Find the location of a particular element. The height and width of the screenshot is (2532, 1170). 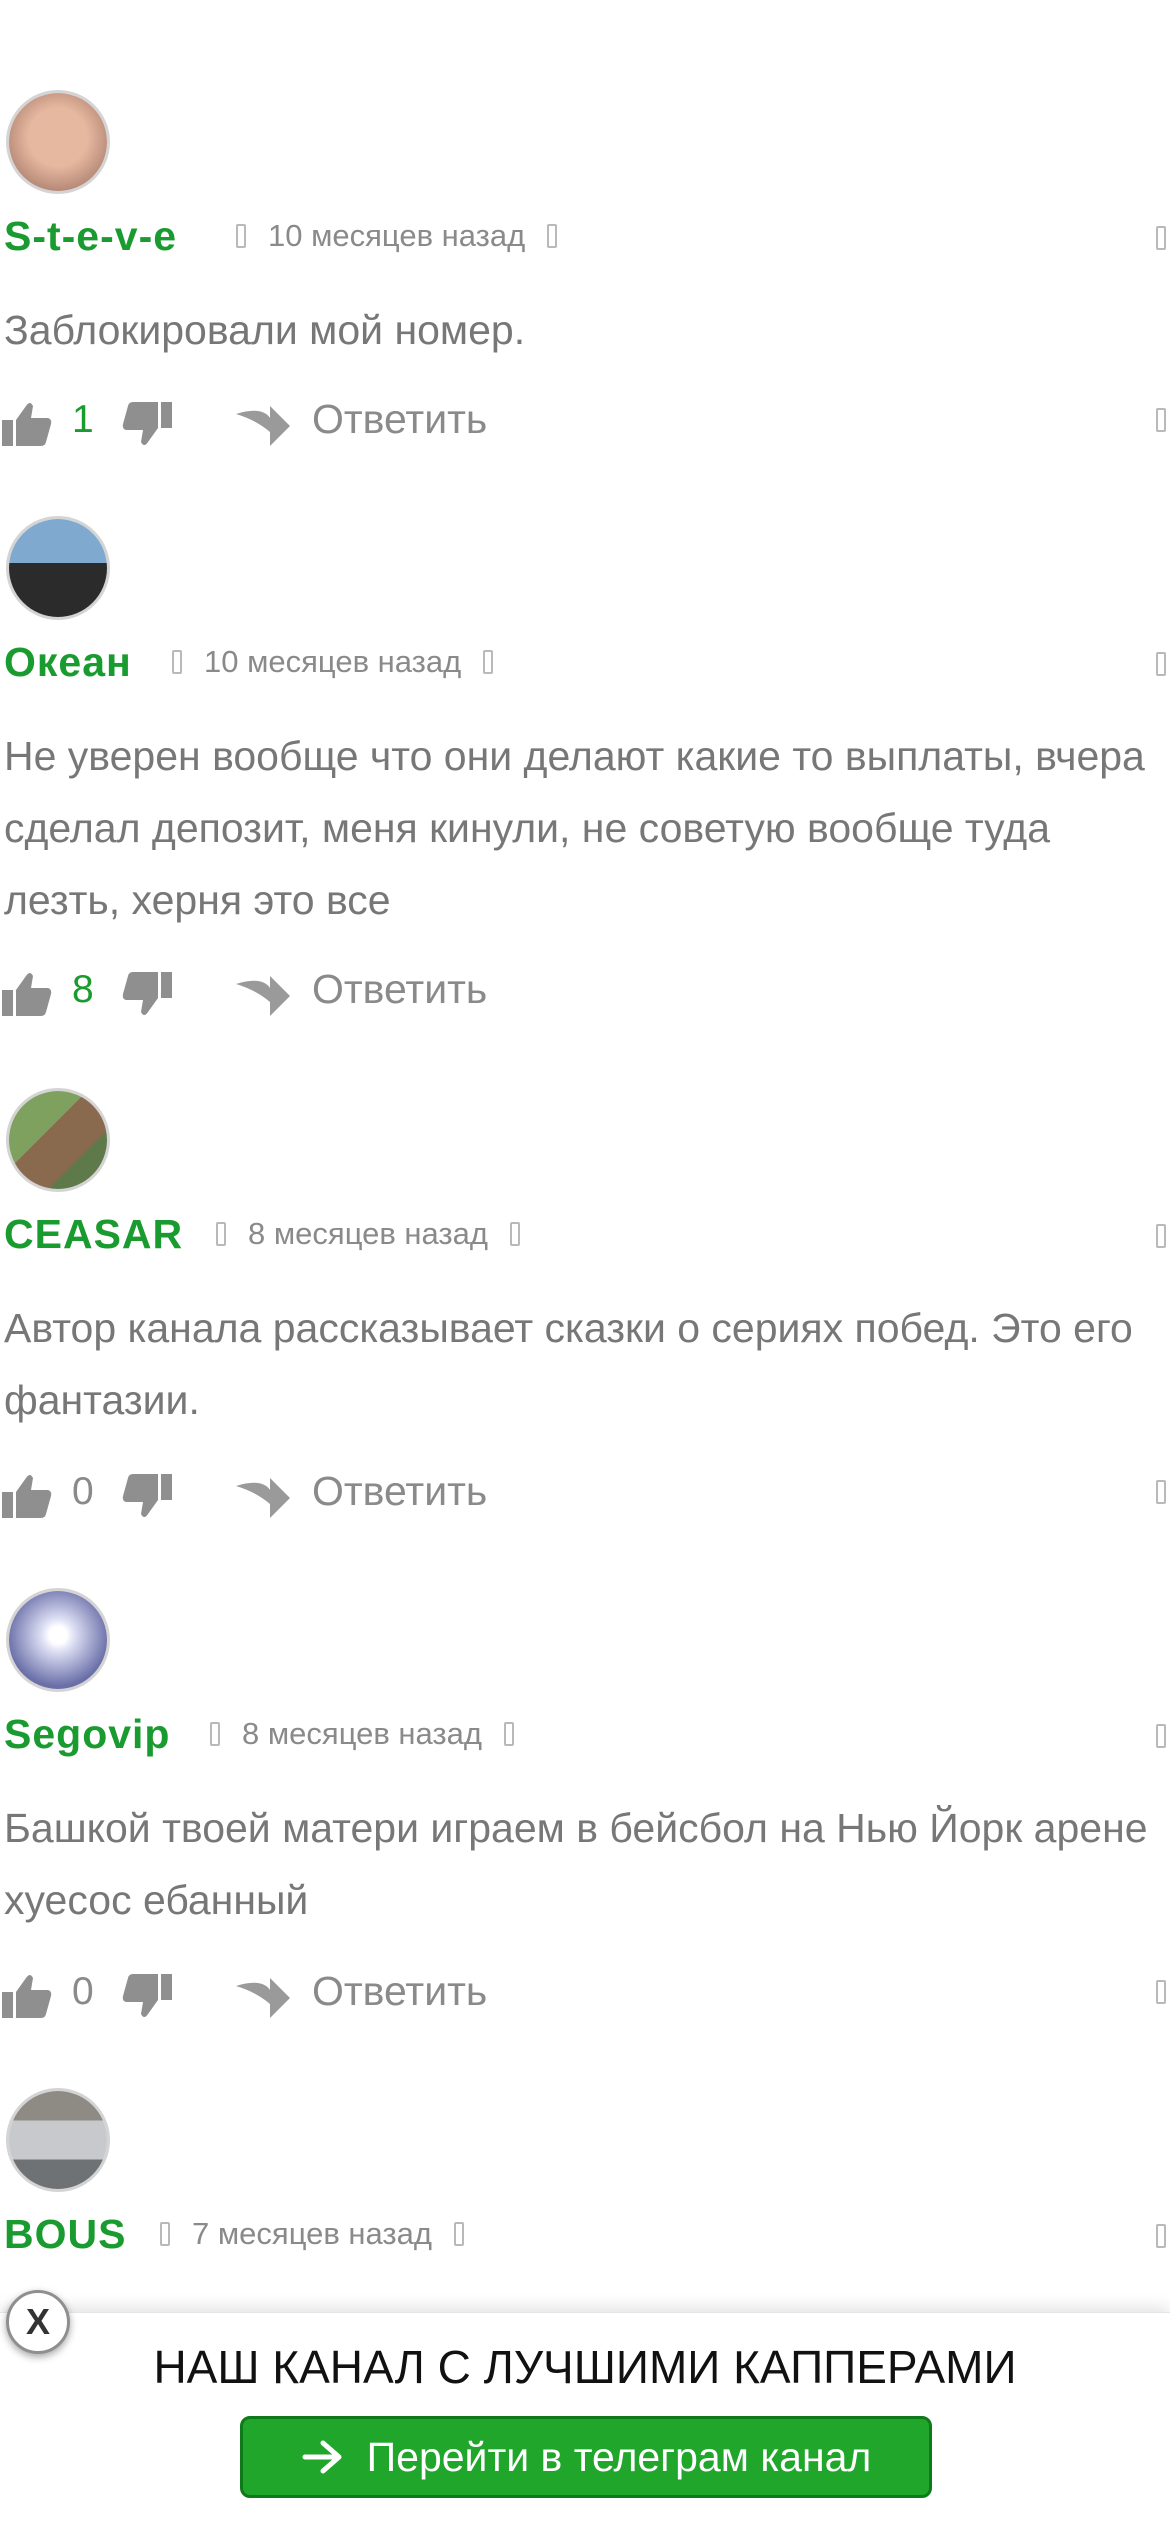

like-count: 1 is located at coordinates (83, 419).